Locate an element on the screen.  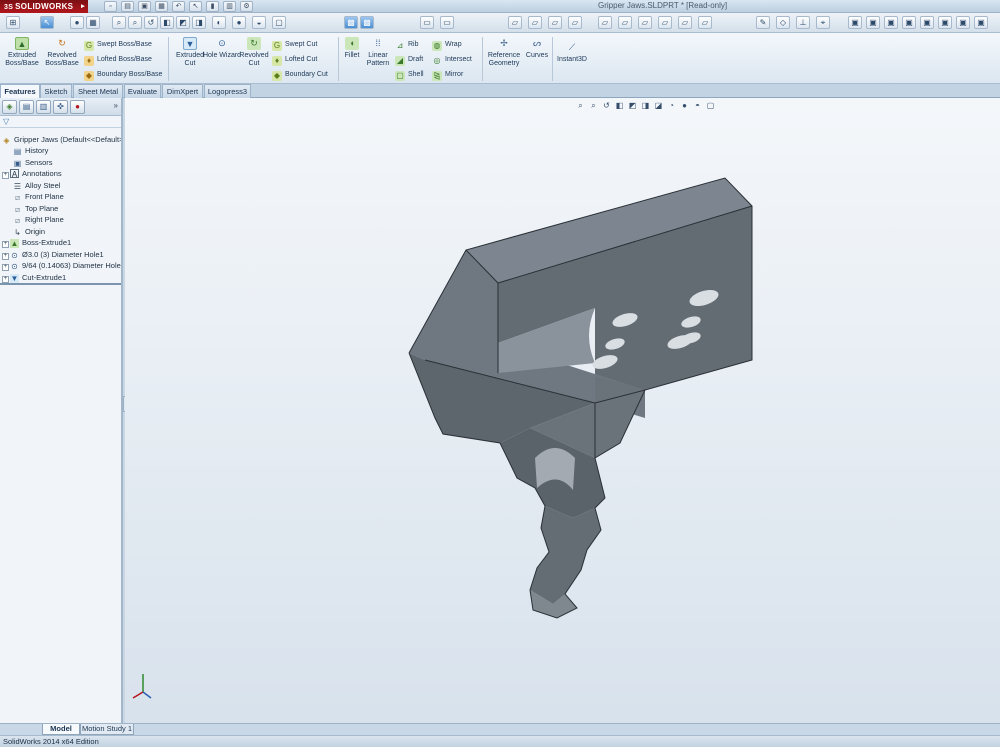
smart-dimension-icon: ◇ is located at coordinates (783, 22).